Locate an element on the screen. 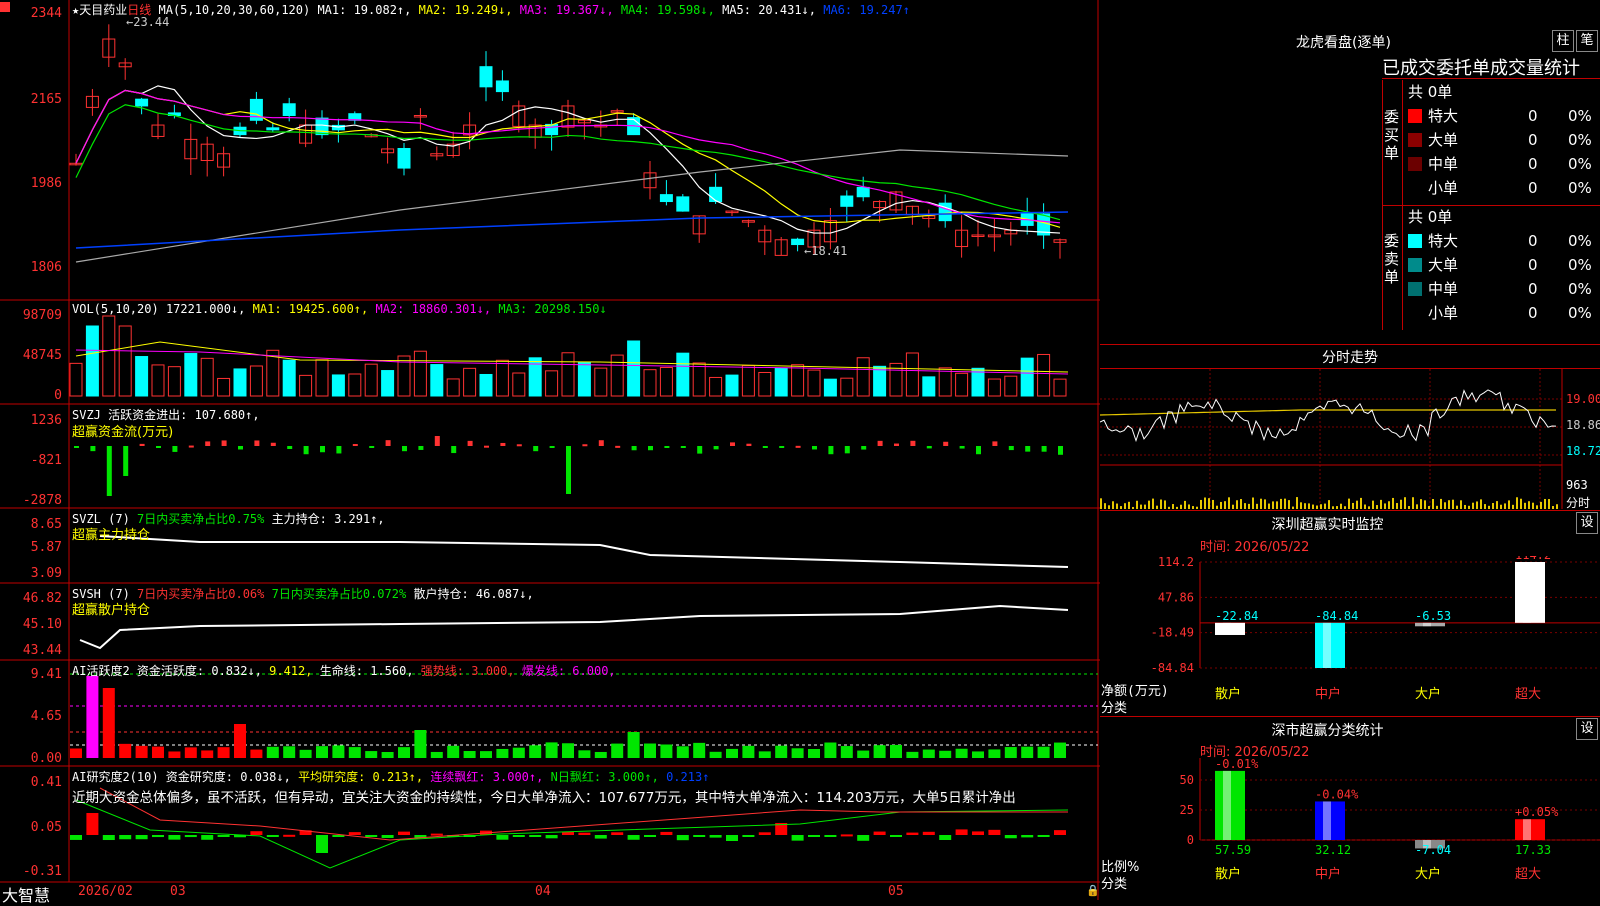 This screenshot has width=1600, height=906. class-settings-button: 设 is located at coordinates (1587, 729).